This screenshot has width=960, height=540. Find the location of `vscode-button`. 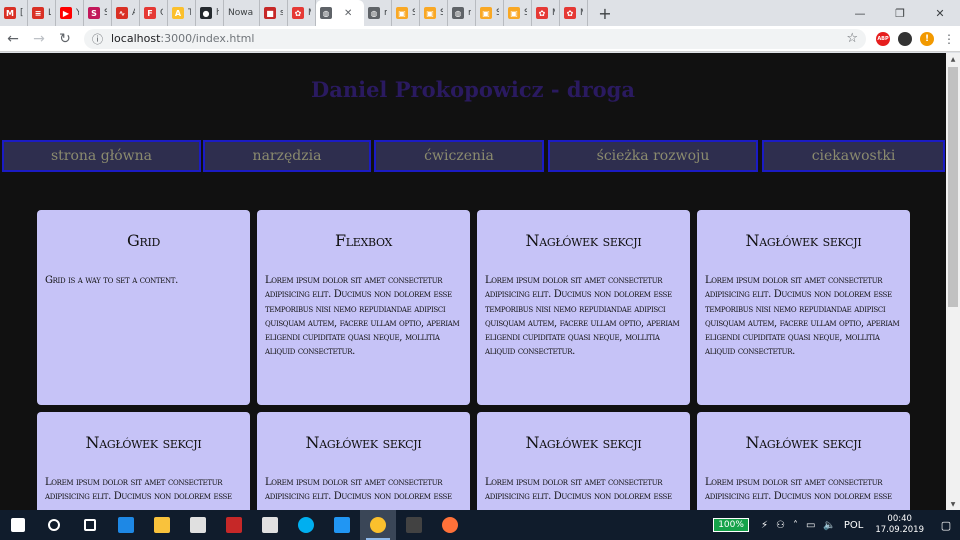

vscode-button is located at coordinates (342, 525).